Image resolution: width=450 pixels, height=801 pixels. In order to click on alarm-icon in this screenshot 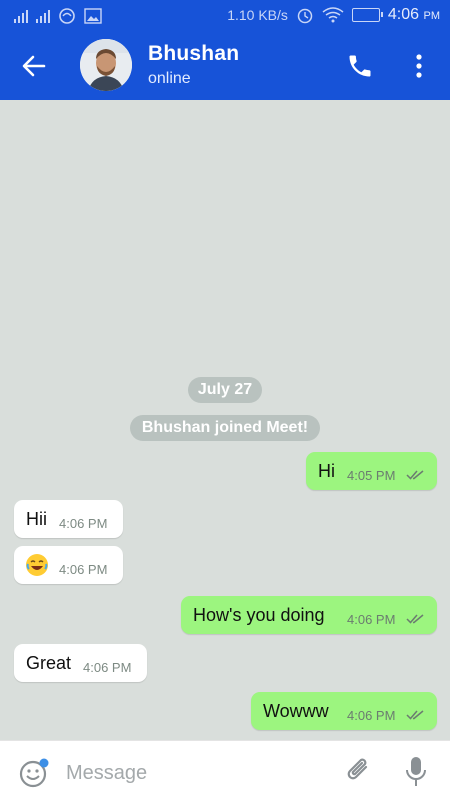, I will do `click(305, 16)`.